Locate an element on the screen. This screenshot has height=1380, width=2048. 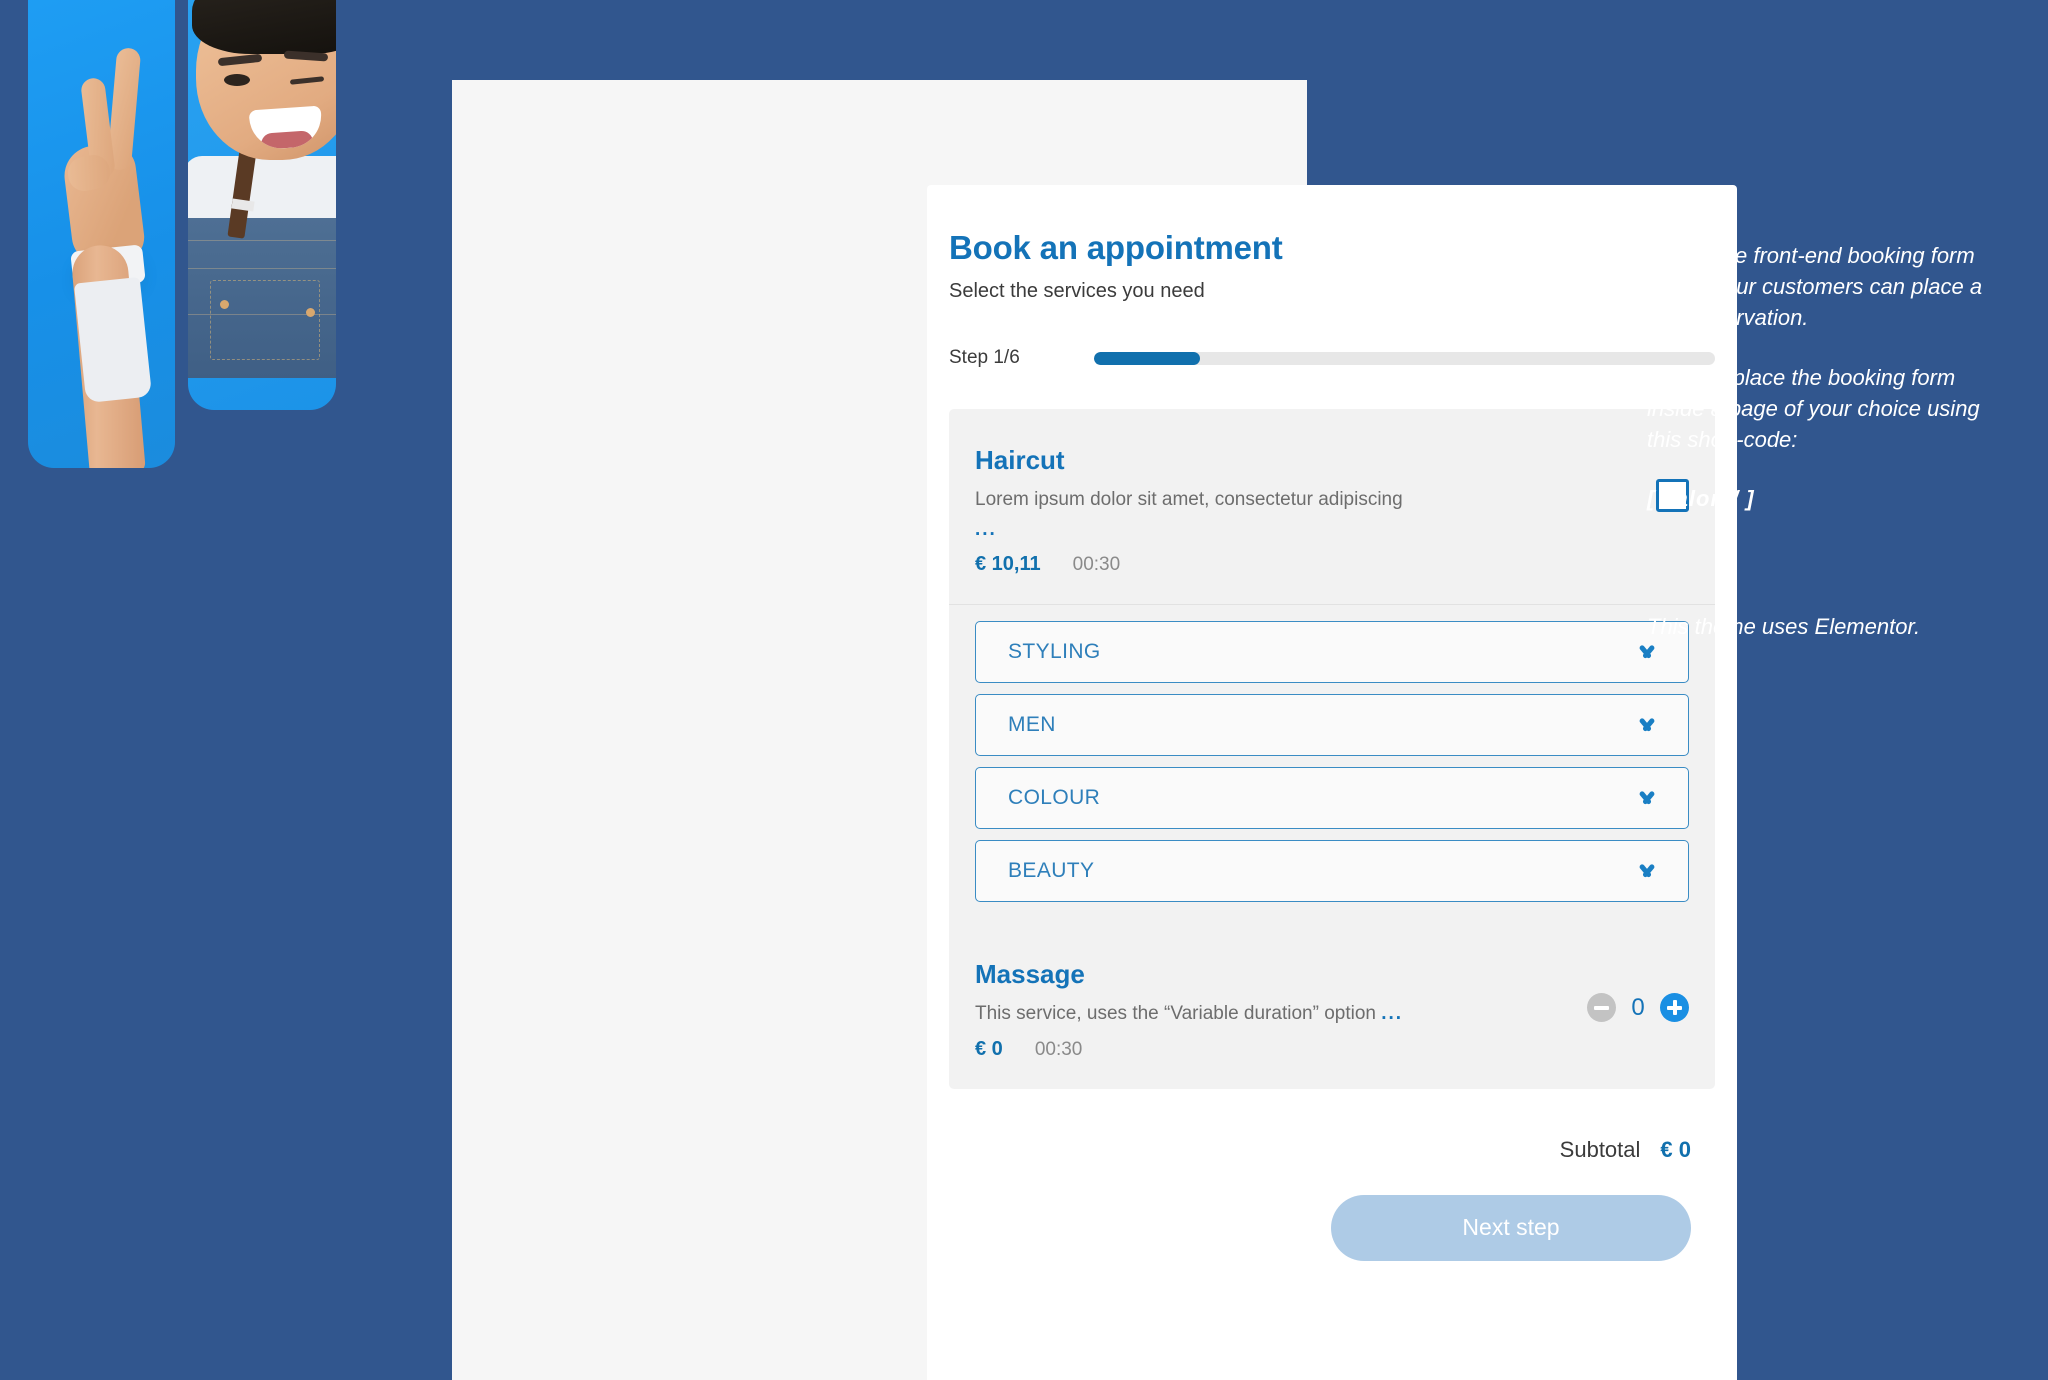
service-meta: € 0 00:30 is located at coordinates (1271, 1049).